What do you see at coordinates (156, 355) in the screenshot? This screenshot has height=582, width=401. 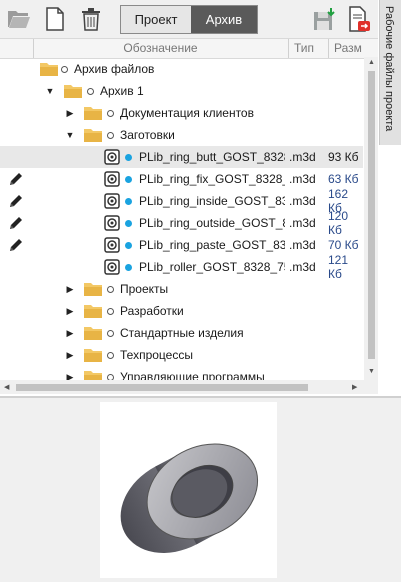 I see `tree-item-label: Техпроцессы` at bounding box center [156, 355].